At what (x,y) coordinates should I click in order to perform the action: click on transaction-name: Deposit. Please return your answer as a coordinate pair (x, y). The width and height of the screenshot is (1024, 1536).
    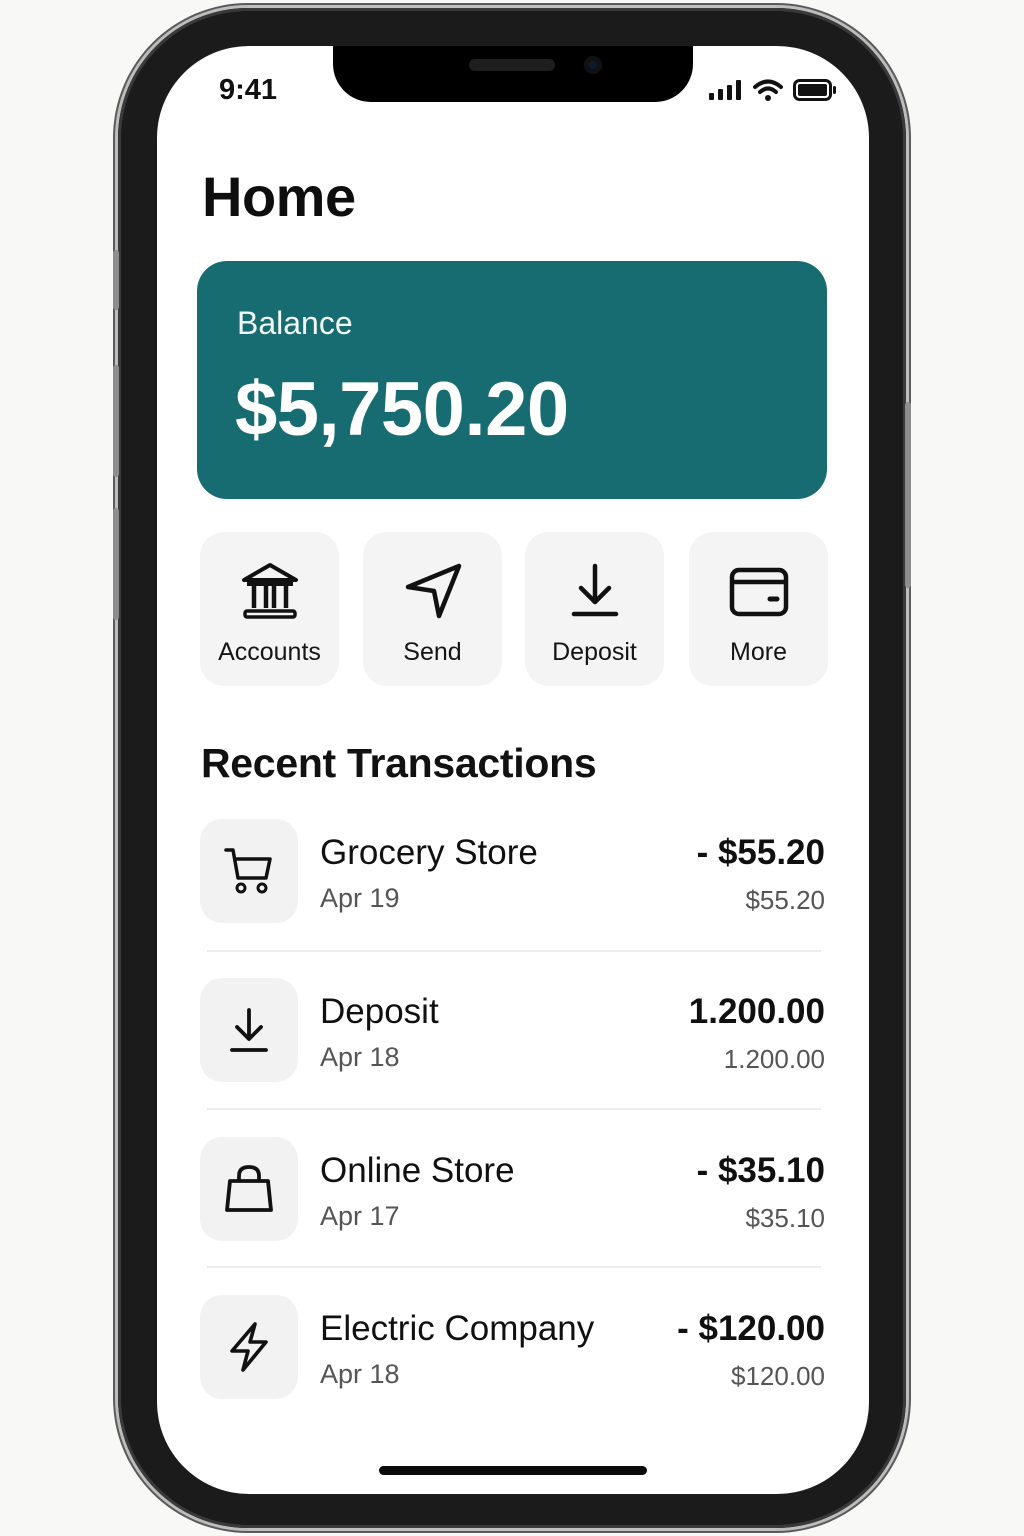
    Looking at the image, I should click on (379, 1011).